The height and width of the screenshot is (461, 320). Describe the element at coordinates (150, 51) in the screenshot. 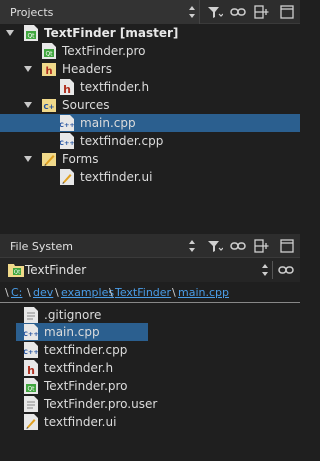

I see `tree-item-pro: Qt TextFinder.pro` at that location.